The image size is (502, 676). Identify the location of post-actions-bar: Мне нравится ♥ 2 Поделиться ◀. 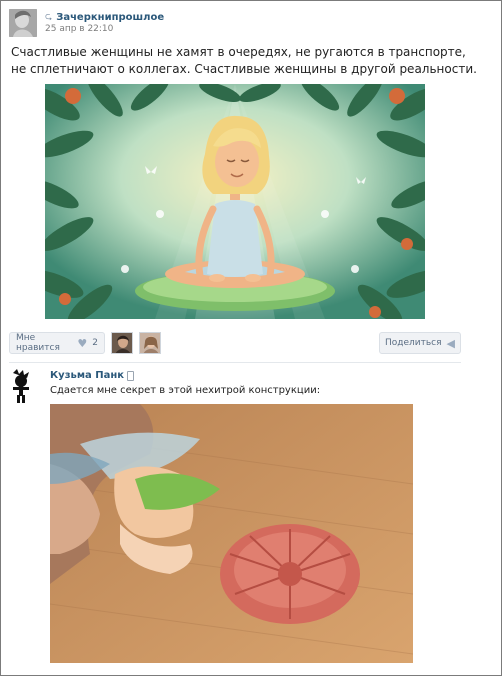
(235, 343).